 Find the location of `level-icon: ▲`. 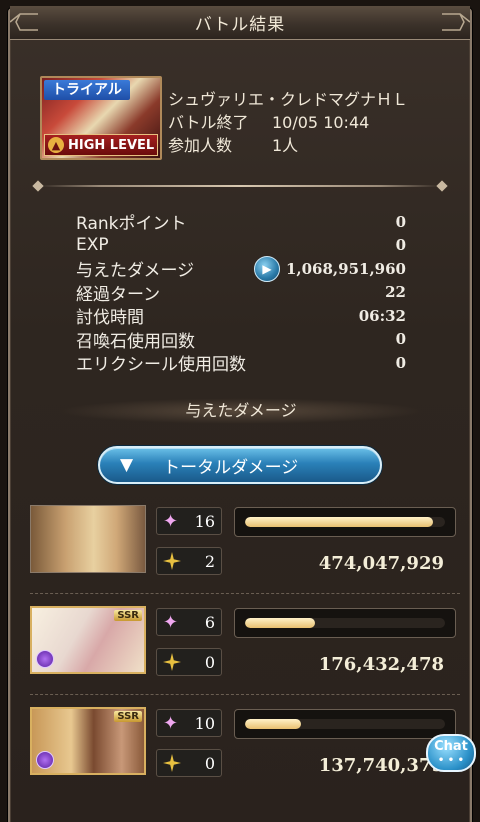

level-icon: ▲ is located at coordinates (56, 145).